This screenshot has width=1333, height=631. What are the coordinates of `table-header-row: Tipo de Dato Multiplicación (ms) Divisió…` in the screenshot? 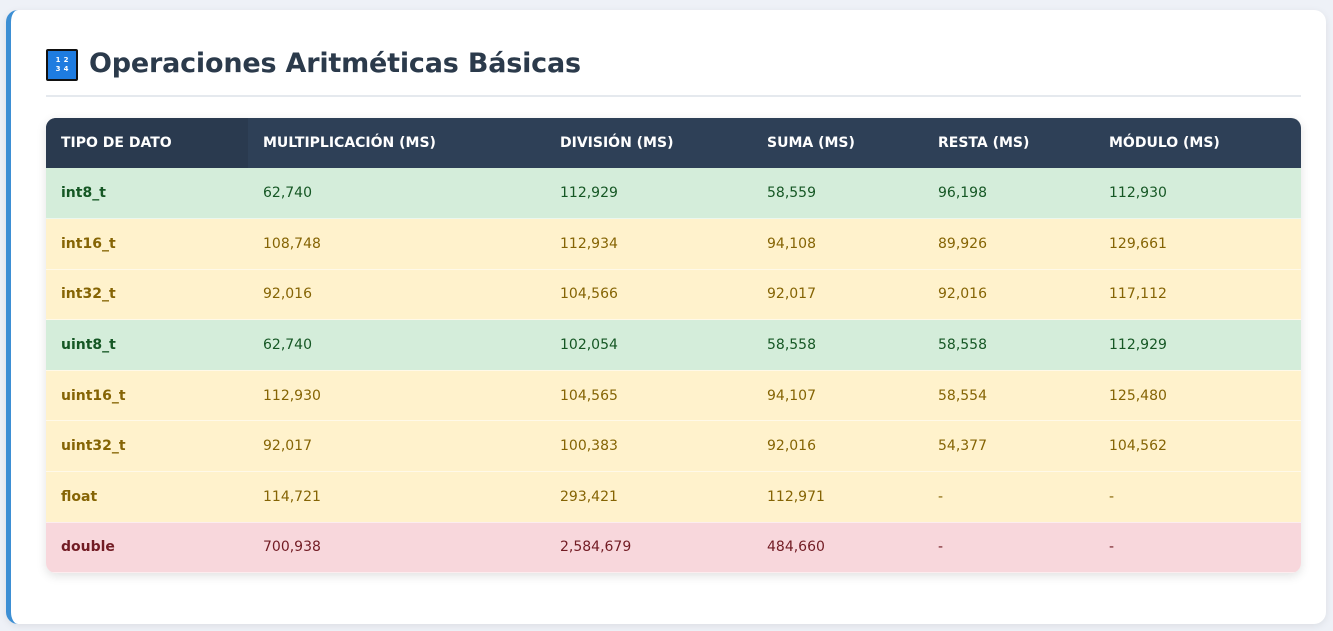 It's located at (673, 143).